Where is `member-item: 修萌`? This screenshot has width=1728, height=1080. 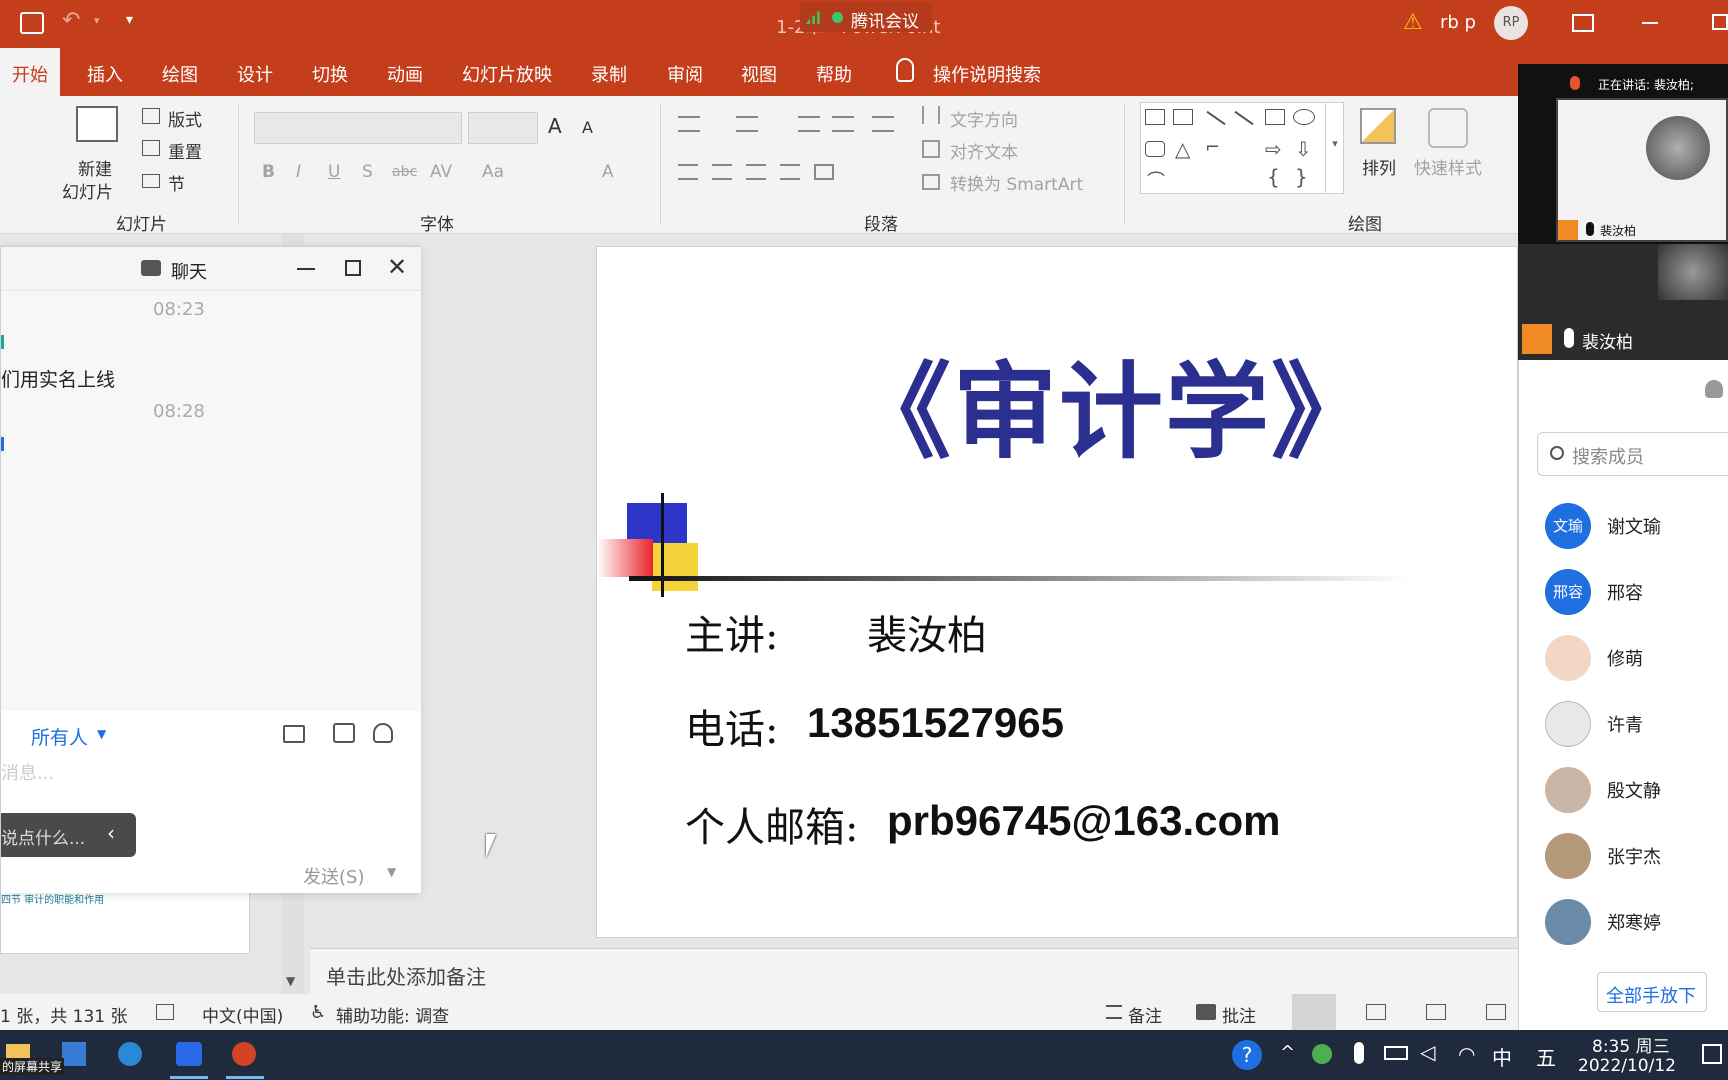
member-item: 修萌 is located at coordinates (1636, 658).